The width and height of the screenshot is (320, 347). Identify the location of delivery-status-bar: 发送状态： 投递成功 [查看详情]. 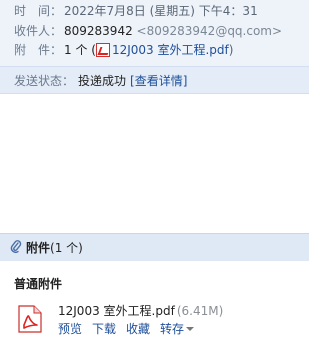
(154, 80).